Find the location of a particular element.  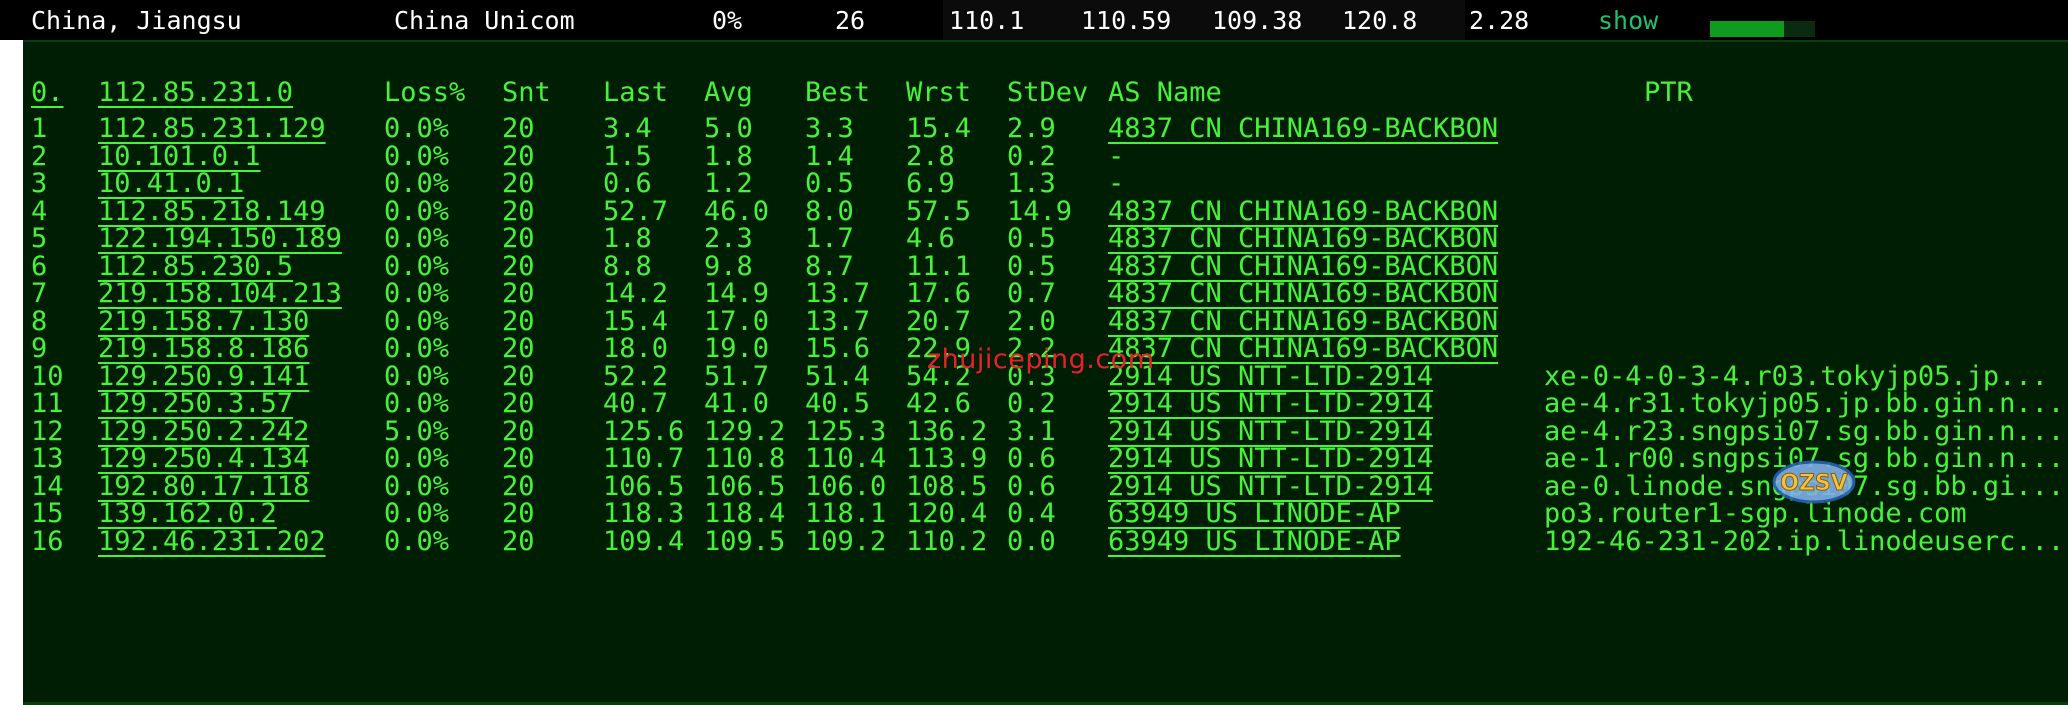

summary-worst: 120.8 is located at coordinates (1380, 20).